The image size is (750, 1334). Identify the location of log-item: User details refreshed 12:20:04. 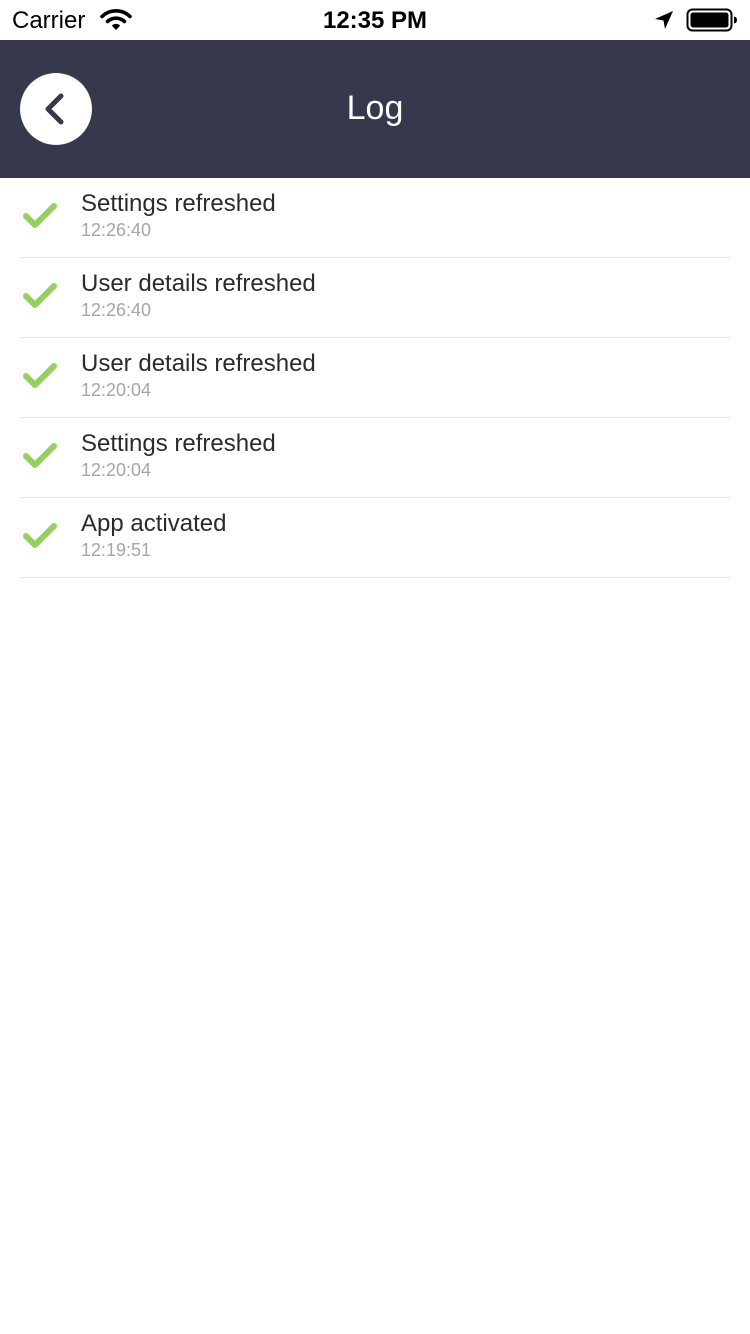
(375, 378).